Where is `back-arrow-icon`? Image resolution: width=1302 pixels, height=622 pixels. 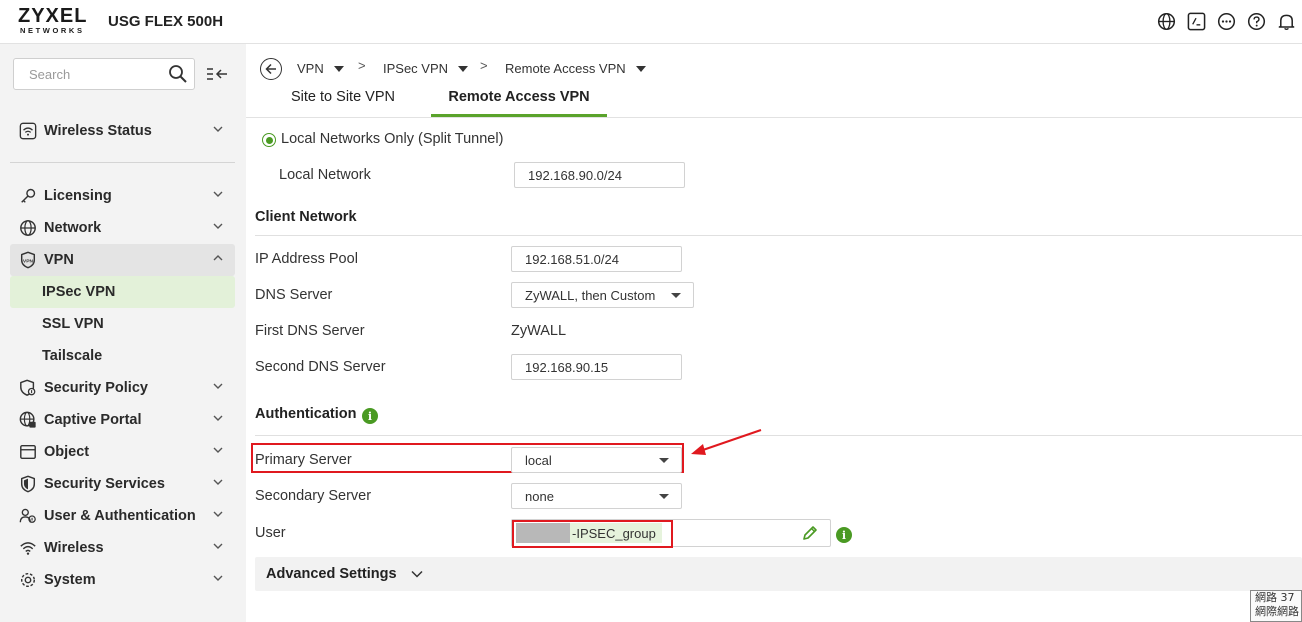 back-arrow-icon is located at coordinates (271, 69).